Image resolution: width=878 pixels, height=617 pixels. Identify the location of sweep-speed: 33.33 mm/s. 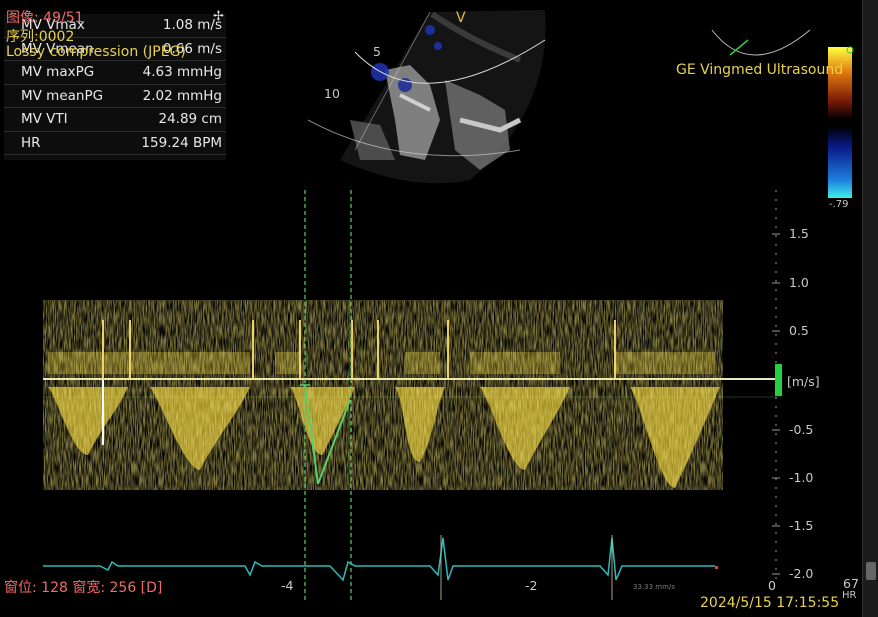
(654, 587).